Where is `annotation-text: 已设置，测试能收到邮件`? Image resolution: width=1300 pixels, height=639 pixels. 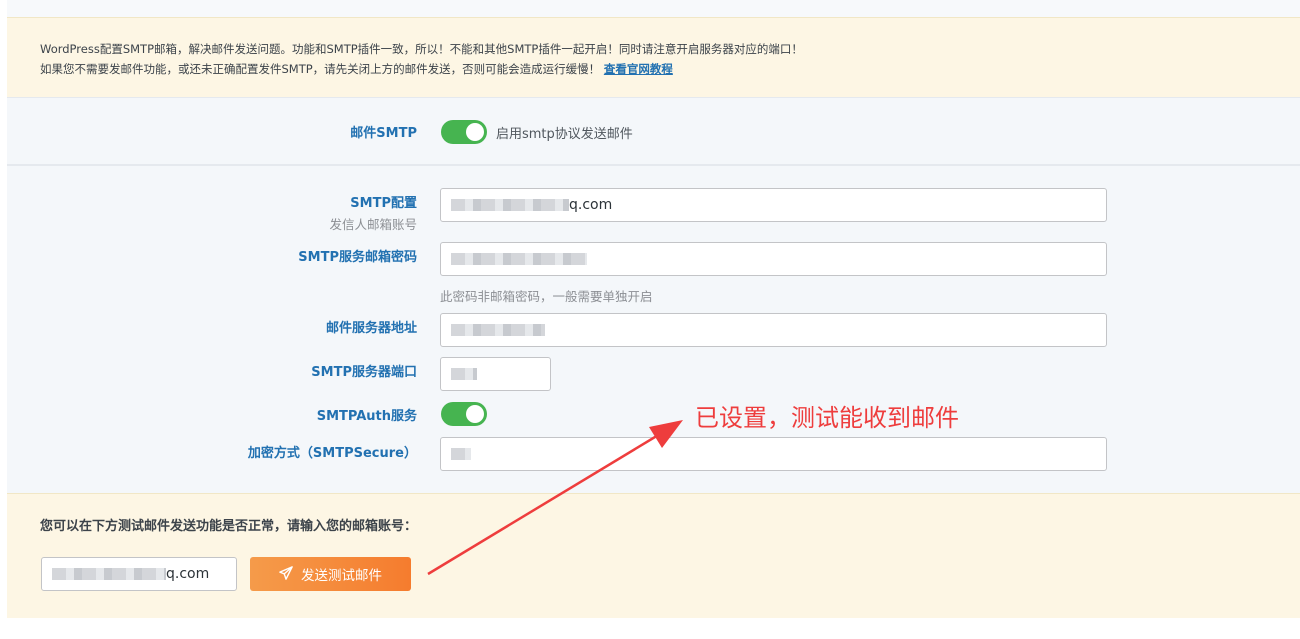
annotation-text: 已设置，测试能收到邮件 is located at coordinates (827, 418).